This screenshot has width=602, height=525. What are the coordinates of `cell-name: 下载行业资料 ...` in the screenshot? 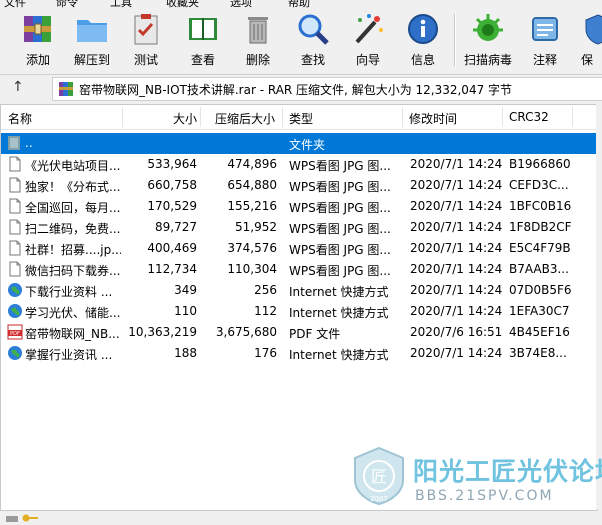 It's located at (69, 292).